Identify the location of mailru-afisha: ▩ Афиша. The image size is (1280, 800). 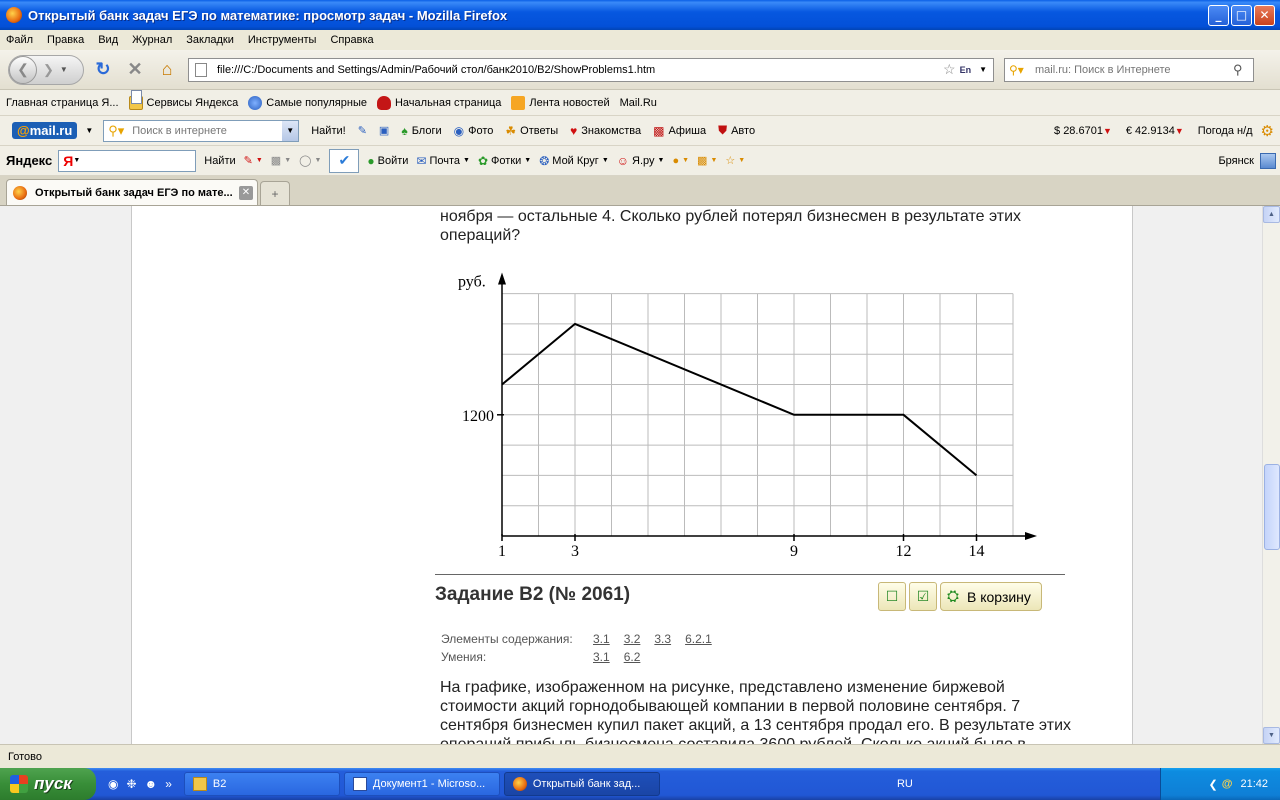
(679, 131).